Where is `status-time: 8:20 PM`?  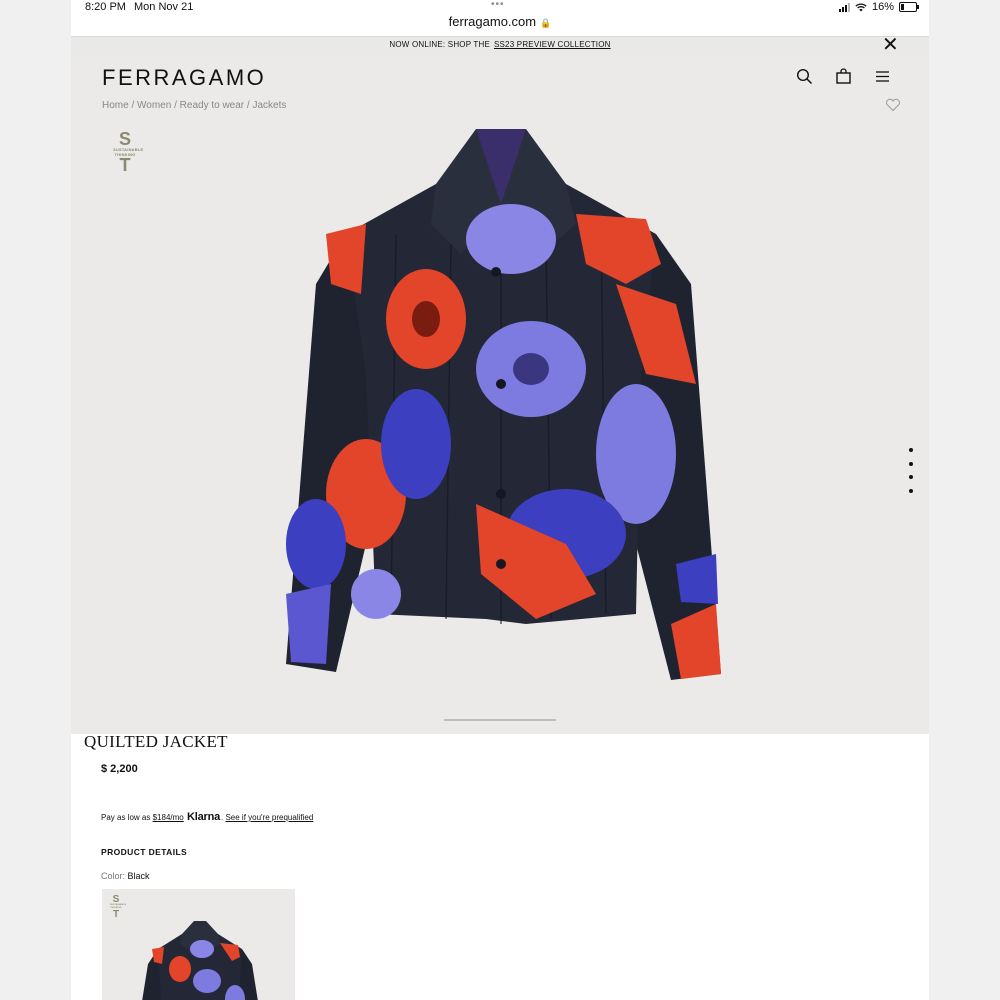
status-time: 8:20 PM is located at coordinates (105, 7).